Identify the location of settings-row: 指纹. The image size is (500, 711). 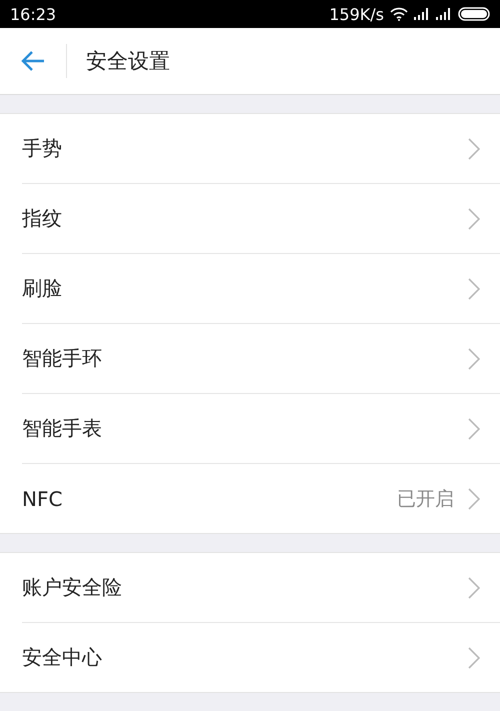
(261, 218).